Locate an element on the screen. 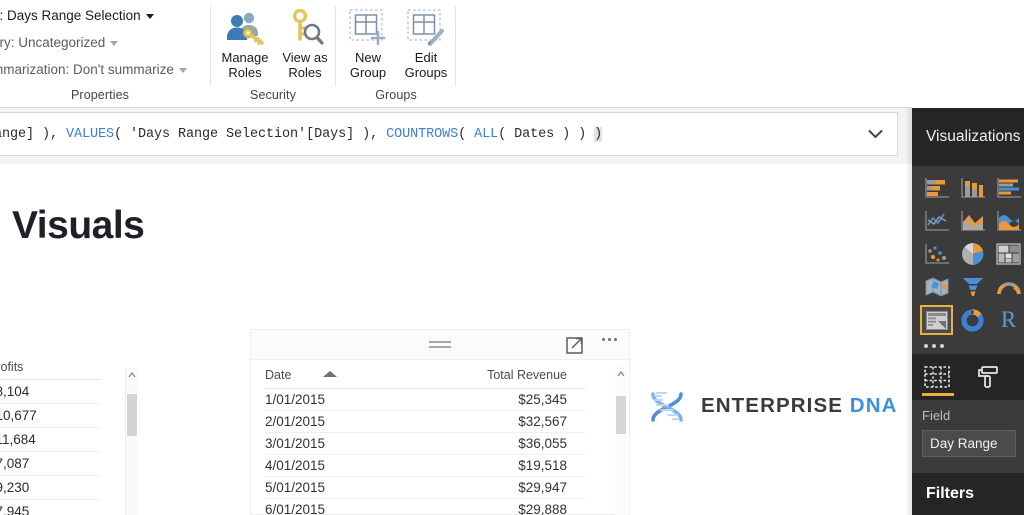  dna-helix-icon is located at coordinates (667, 406).